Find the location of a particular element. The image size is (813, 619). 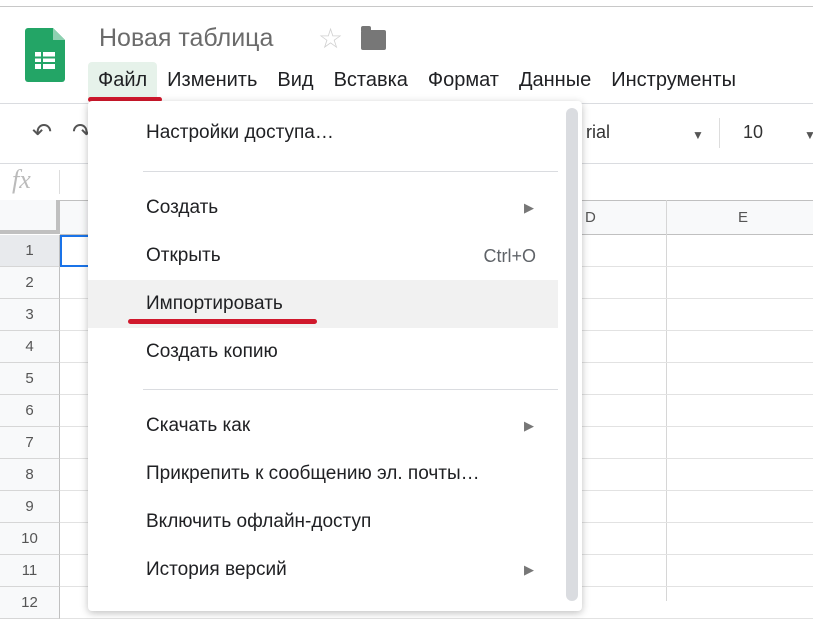

column-header-e: E is located at coordinates (743, 217).